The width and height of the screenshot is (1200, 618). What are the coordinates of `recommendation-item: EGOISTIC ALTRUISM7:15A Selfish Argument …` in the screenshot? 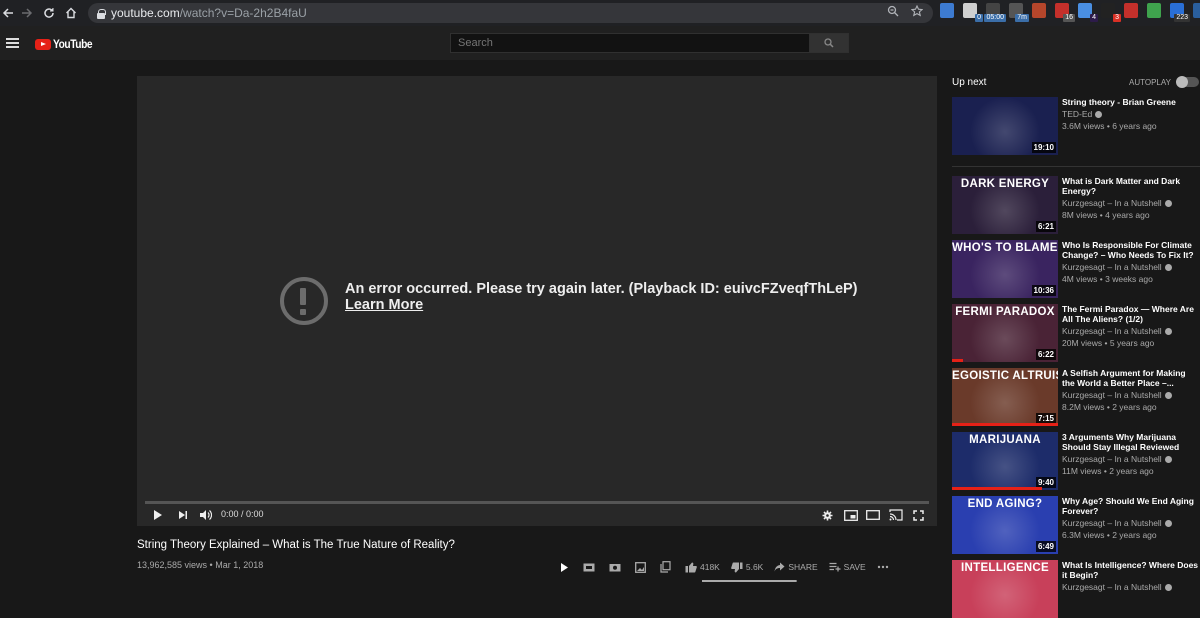 It's located at (1076, 397).